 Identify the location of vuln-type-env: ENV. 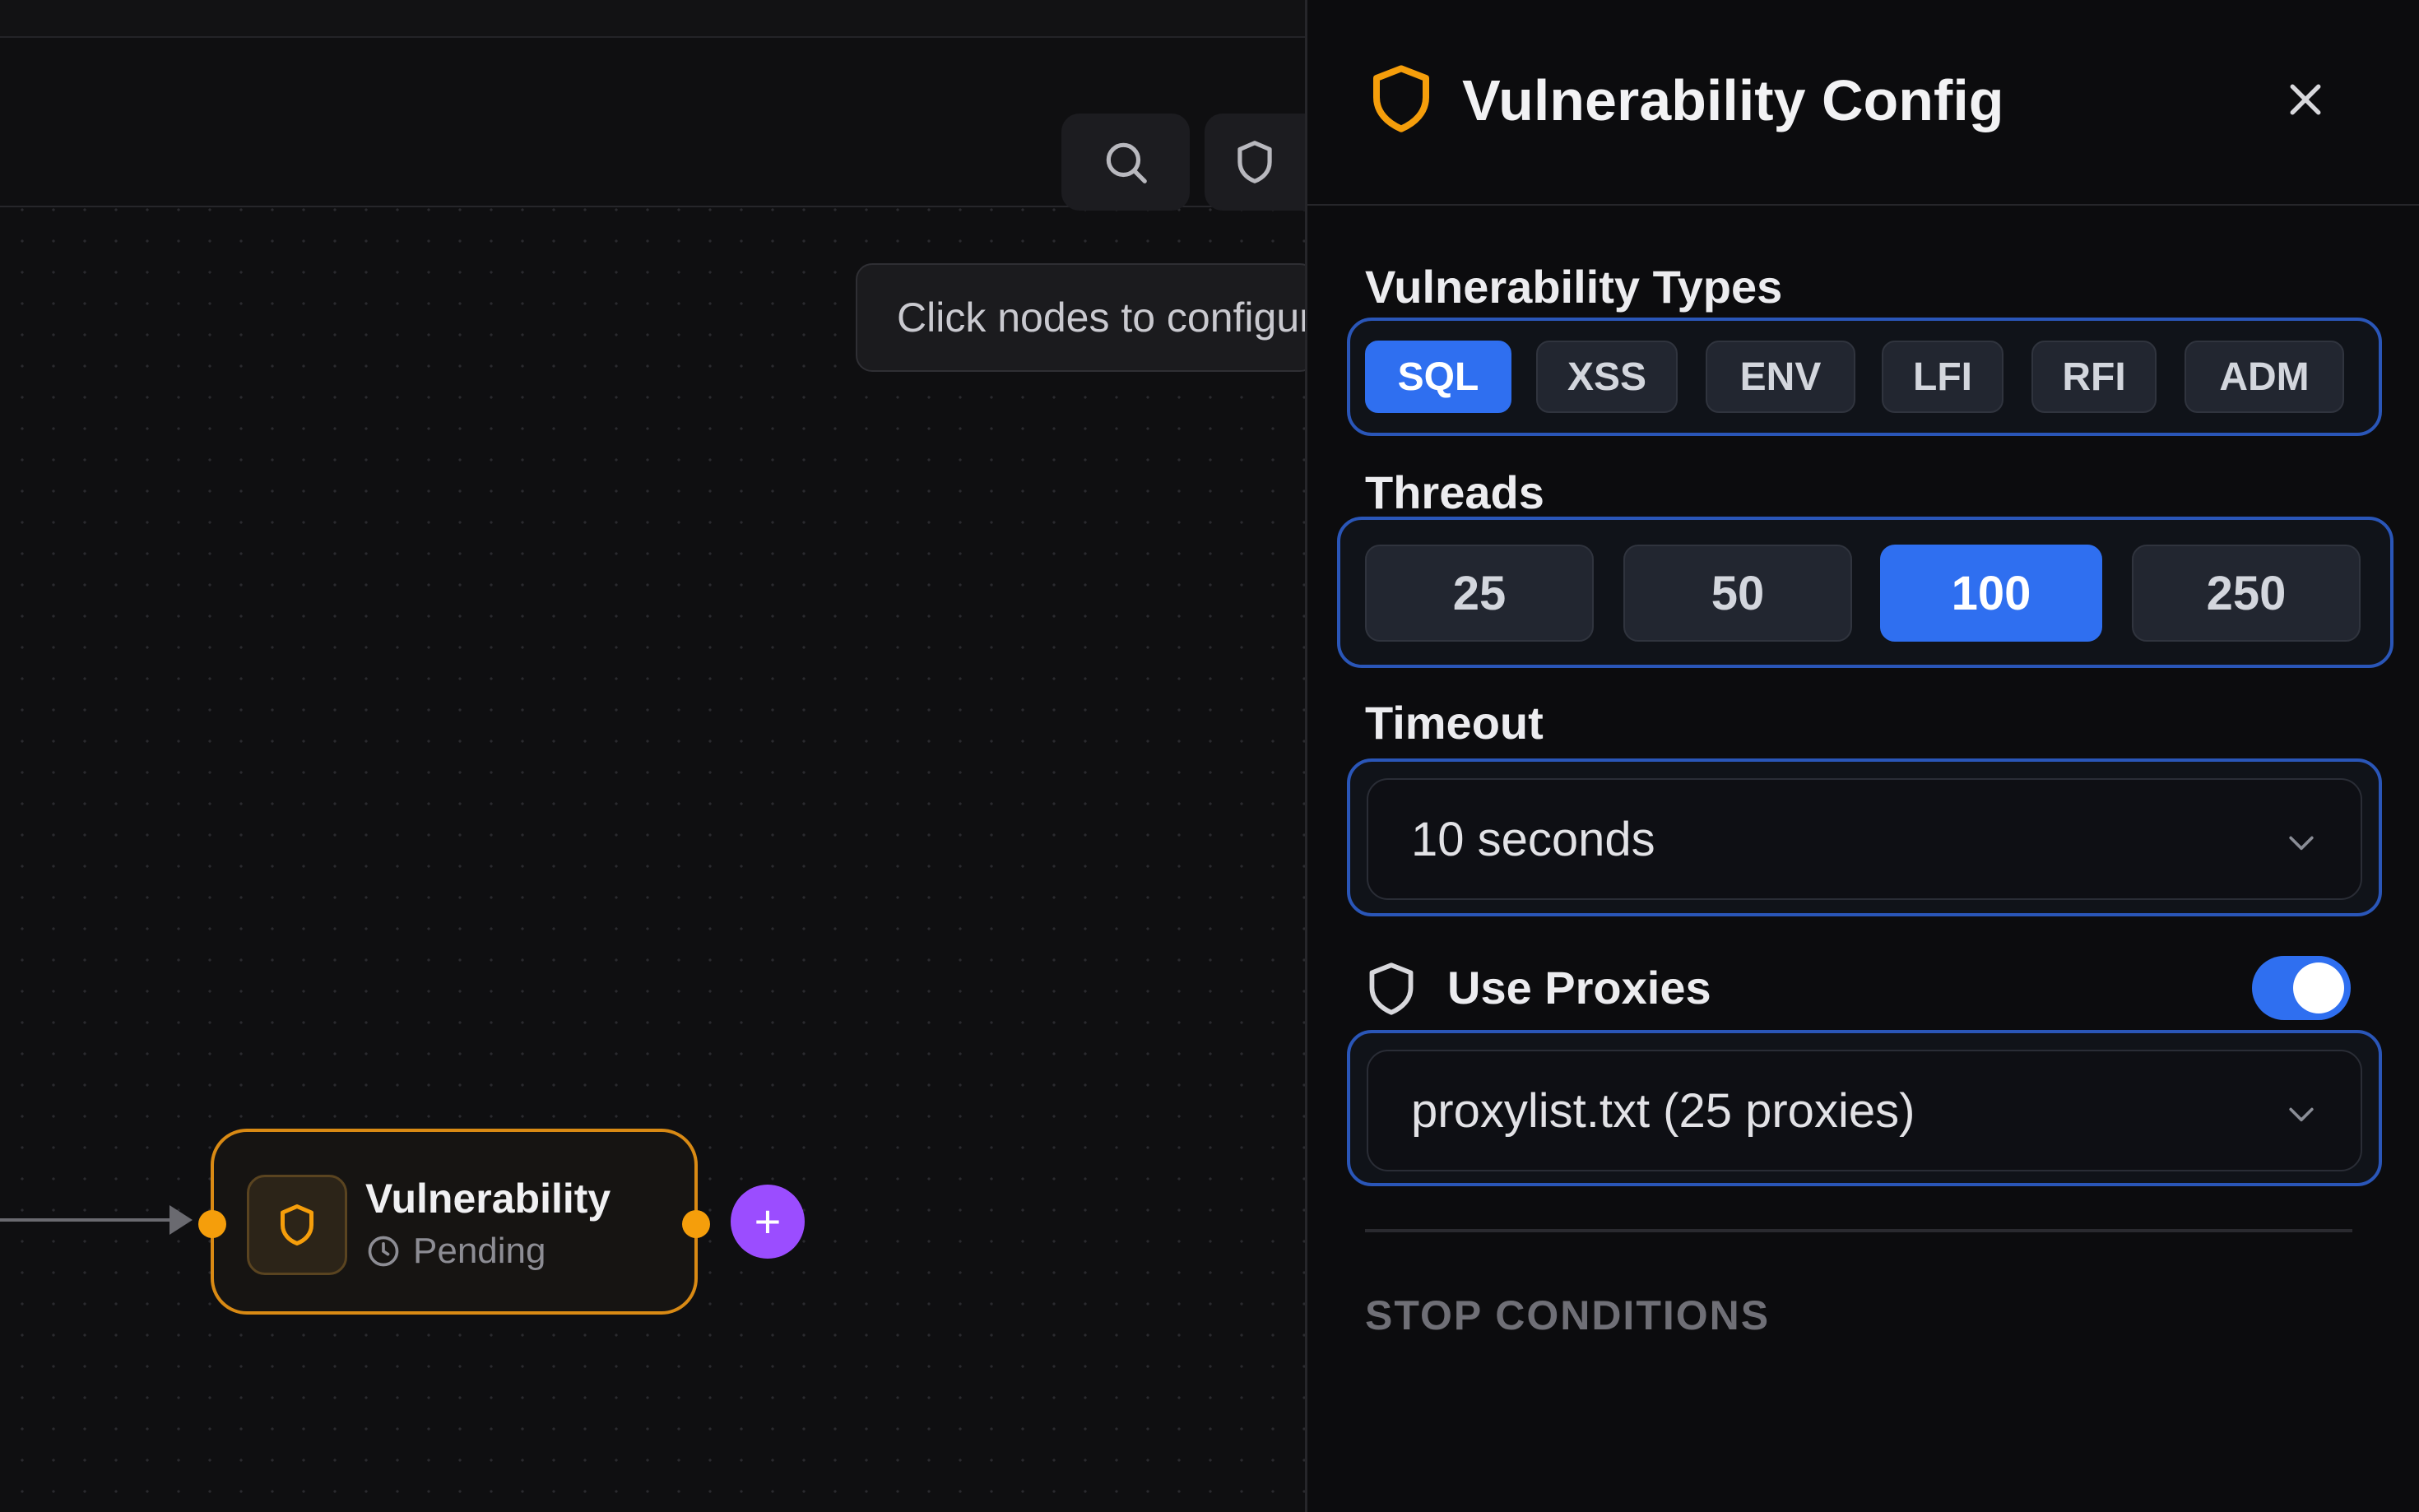
(1780, 377).